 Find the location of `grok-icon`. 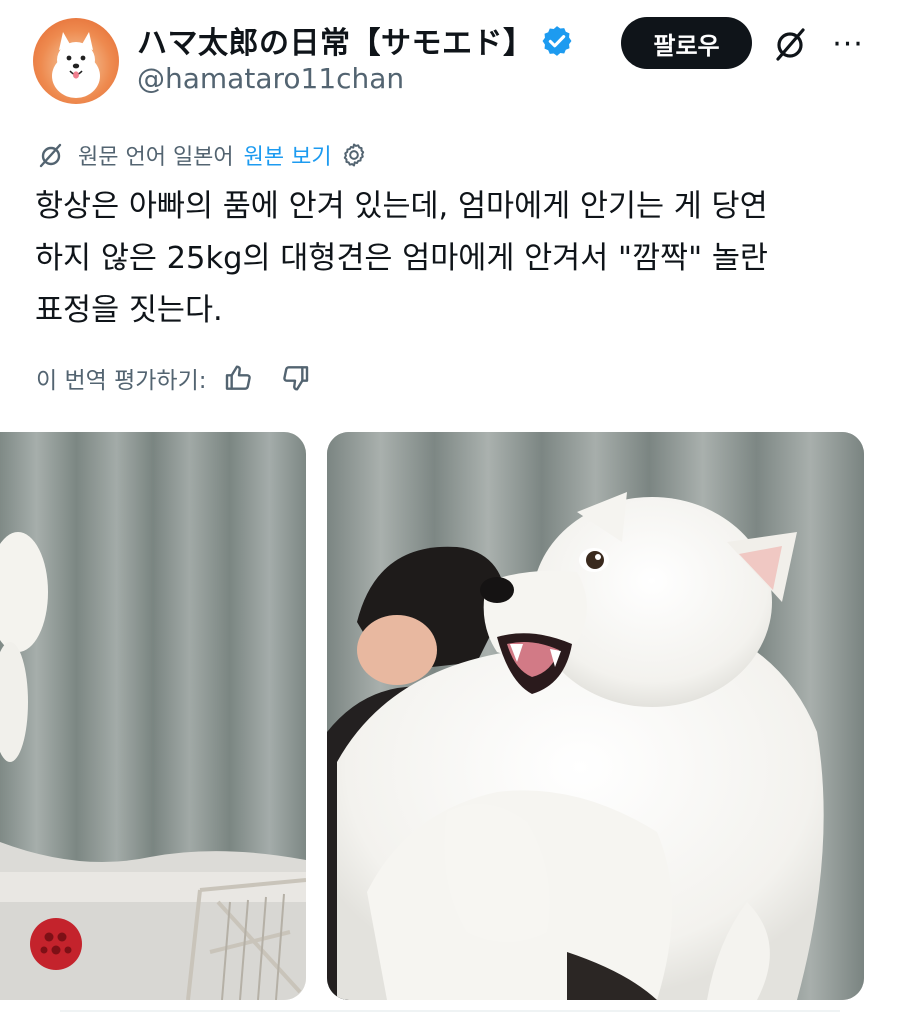

grok-icon is located at coordinates (790, 44).